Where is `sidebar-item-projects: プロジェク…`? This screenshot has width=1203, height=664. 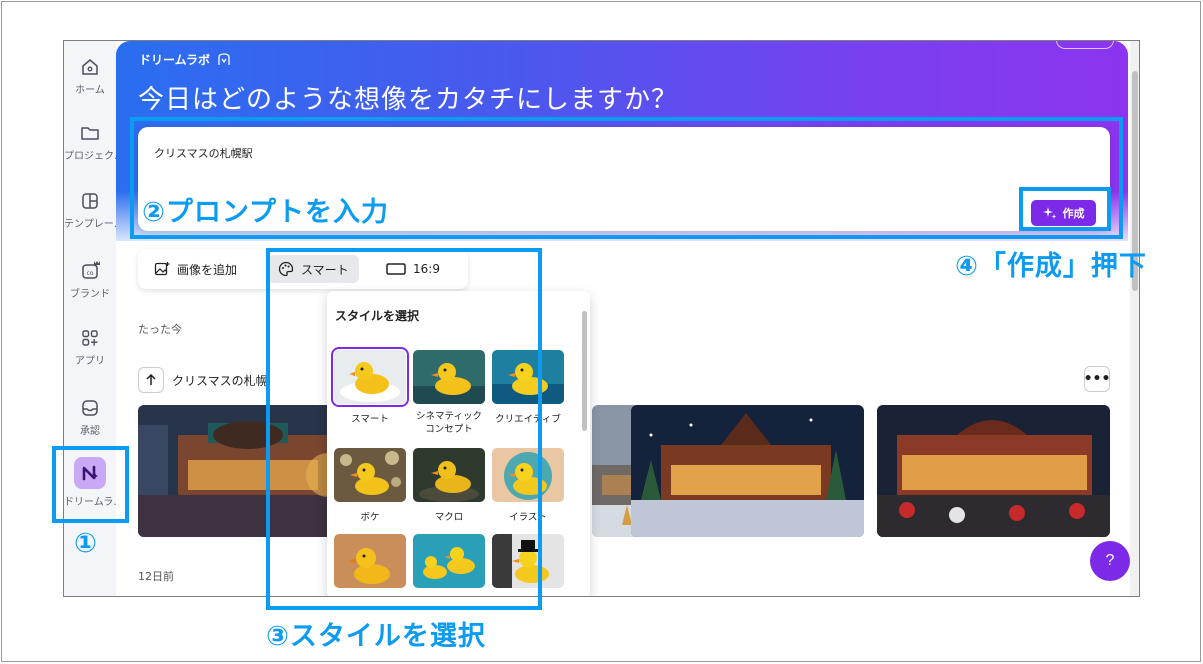
sidebar-item-projects: プロジェク… is located at coordinates (90, 142).